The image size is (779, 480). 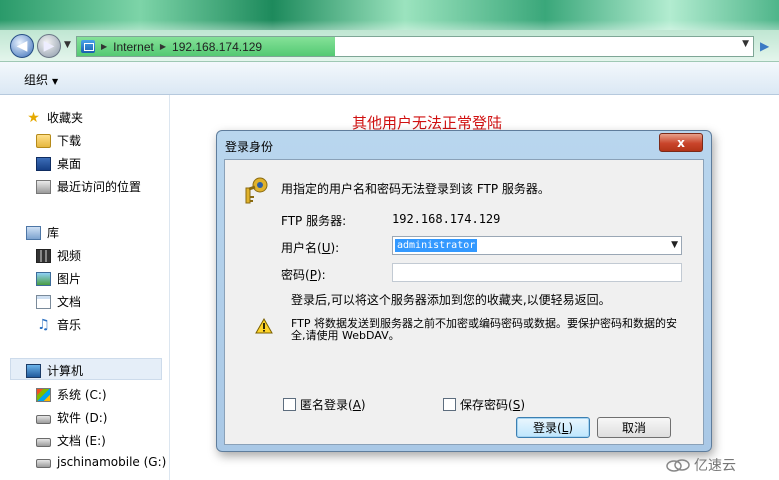 What do you see at coordinates (293, 275) in the screenshot?
I see `password-label-text: 密码` at bounding box center [293, 275].